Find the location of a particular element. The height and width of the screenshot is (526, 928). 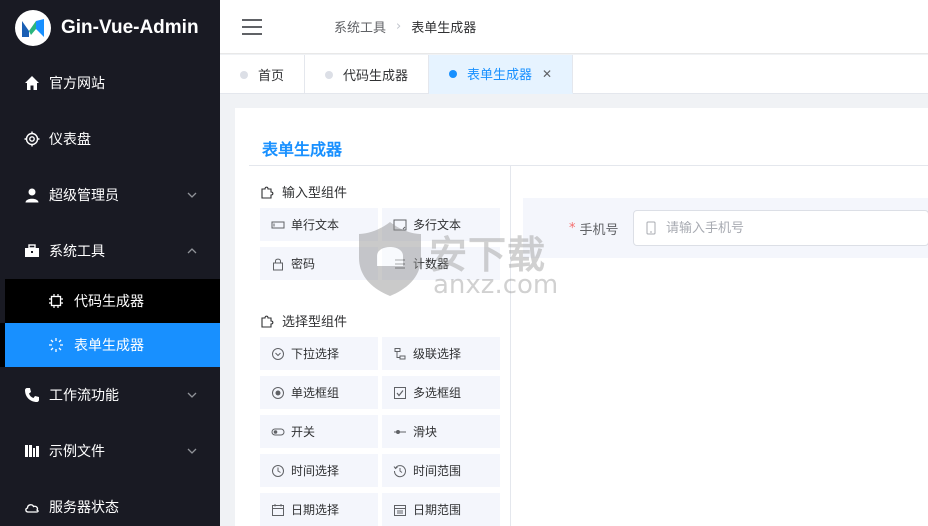

home-icon is located at coordinates (32, 83).